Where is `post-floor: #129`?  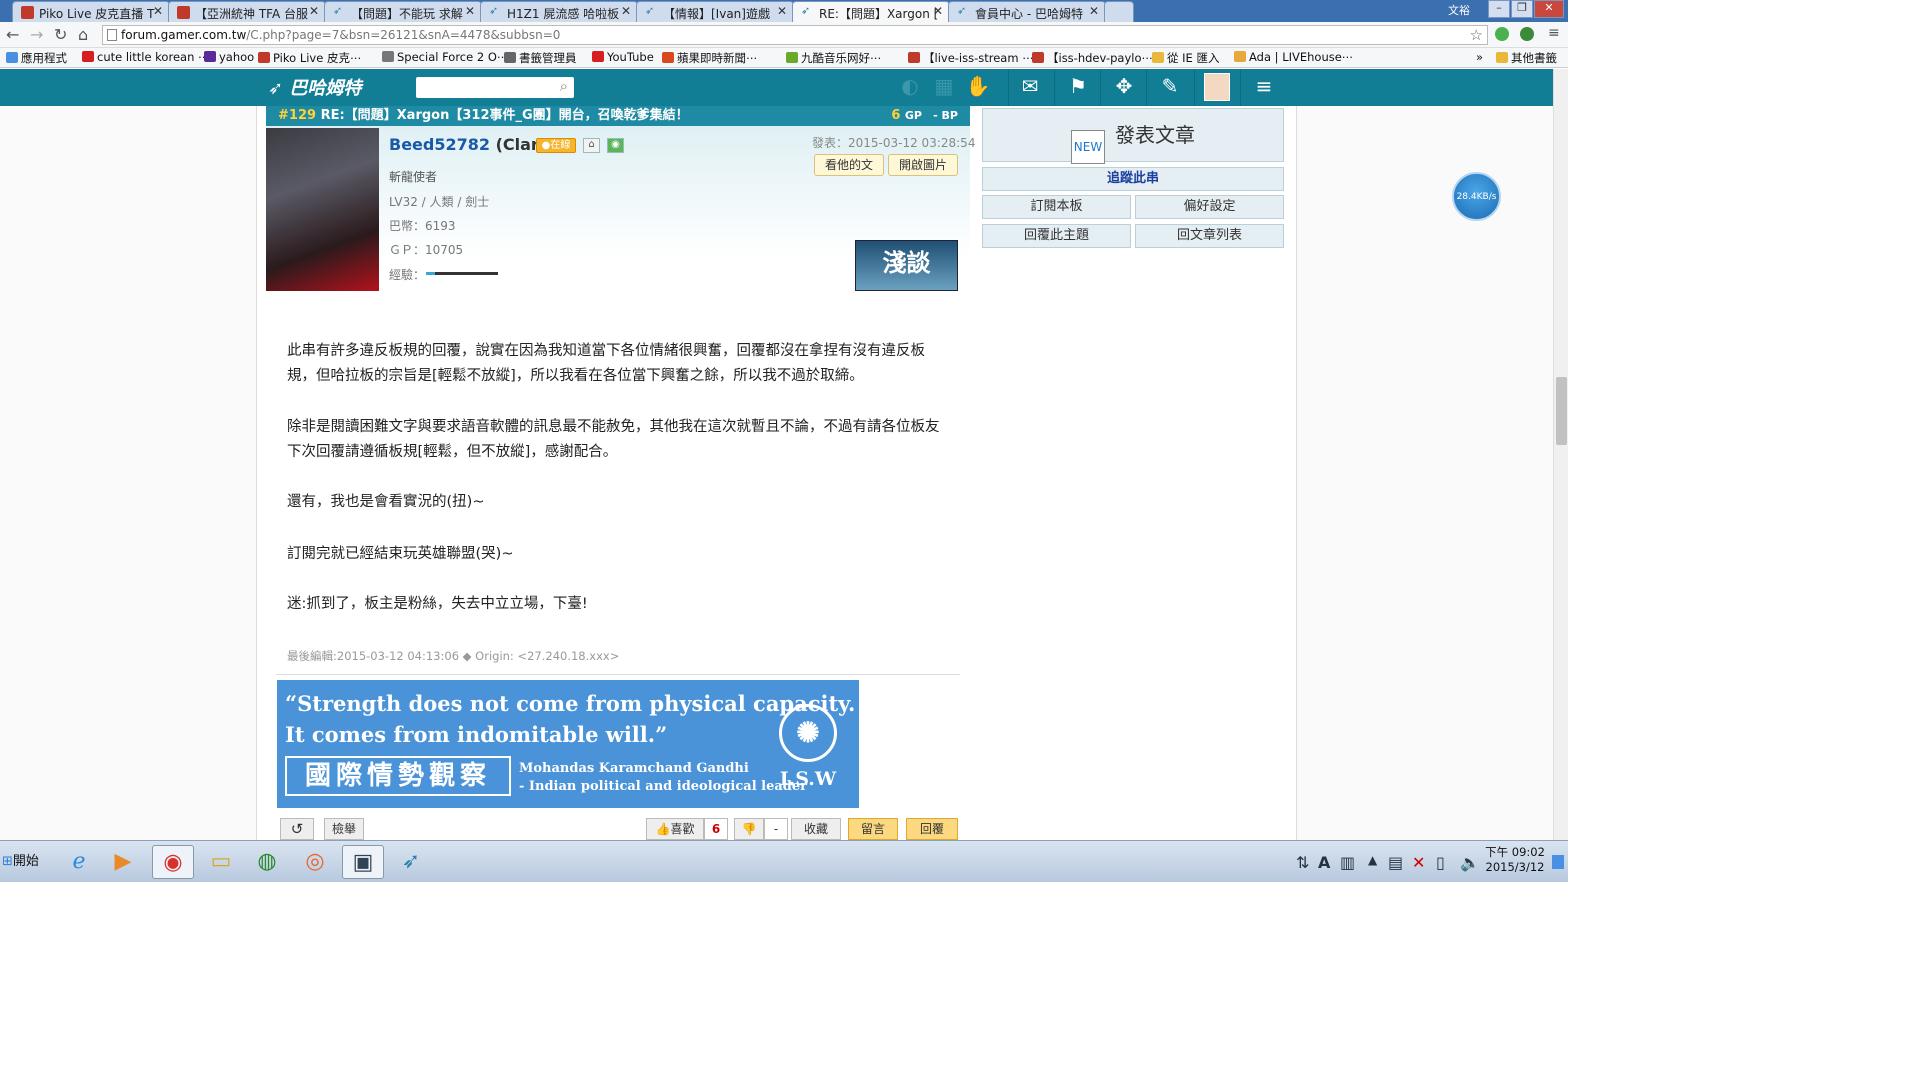
post-floor: #129 is located at coordinates (297, 115).